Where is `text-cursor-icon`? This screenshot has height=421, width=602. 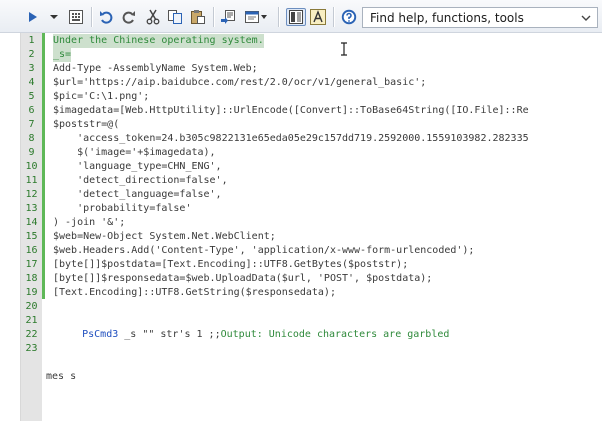
text-cursor-icon is located at coordinates (344, 48).